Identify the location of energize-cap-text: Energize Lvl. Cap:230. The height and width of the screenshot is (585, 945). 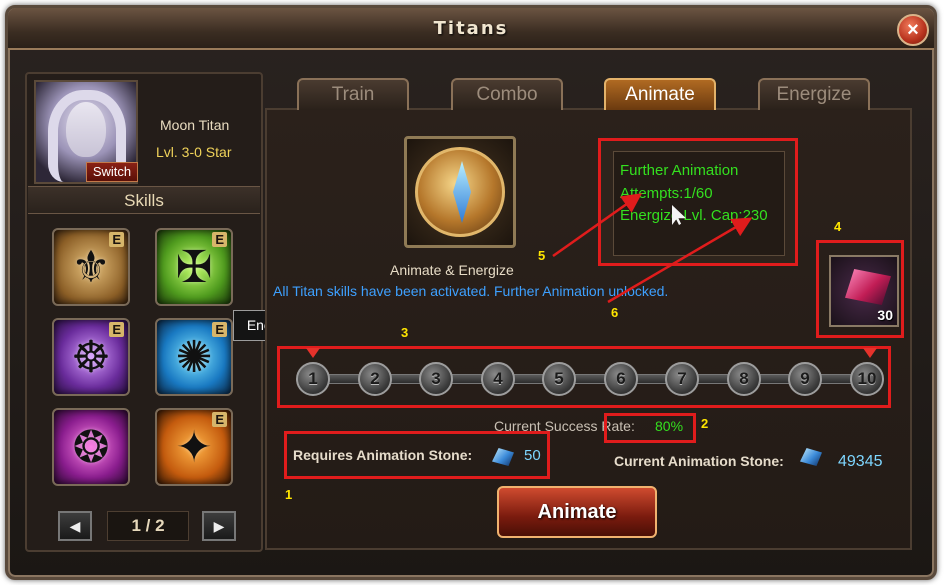
(694, 215).